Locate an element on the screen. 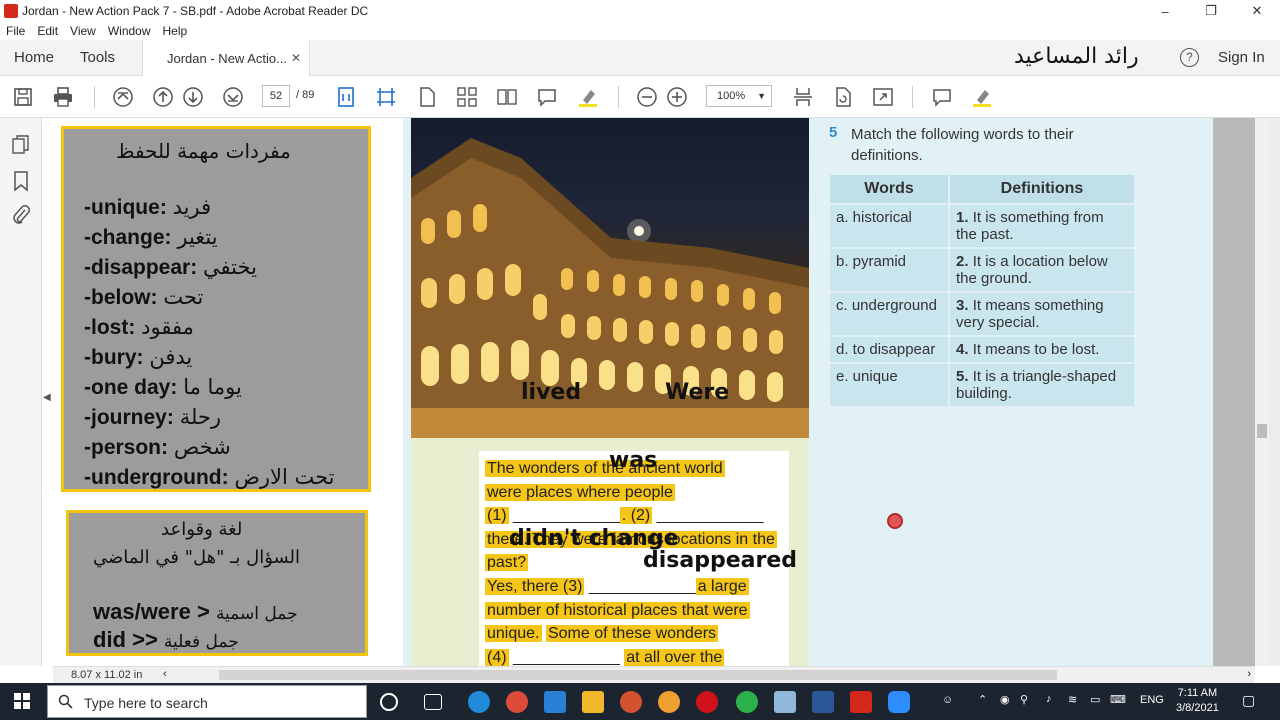  mail-icon is located at coordinates (555, 702).